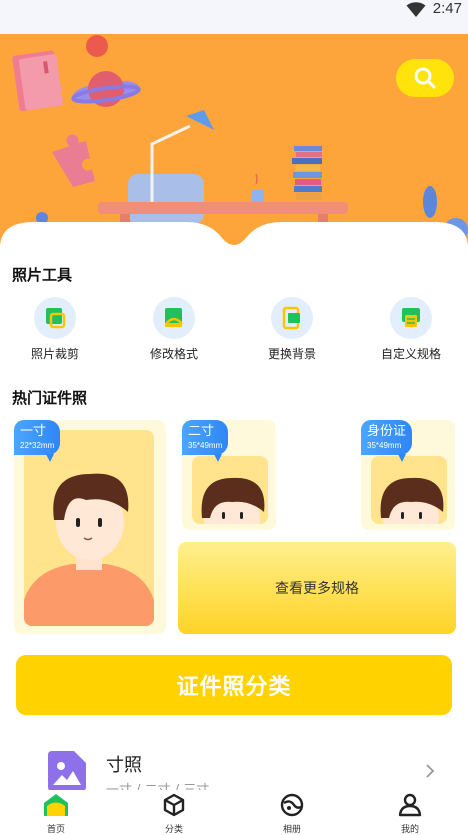 The width and height of the screenshot is (468, 835). What do you see at coordinates (37, 445) in the screenshot?
I see `size-tag-dimensions: 22*32mm` at bounding box center [37, 445].